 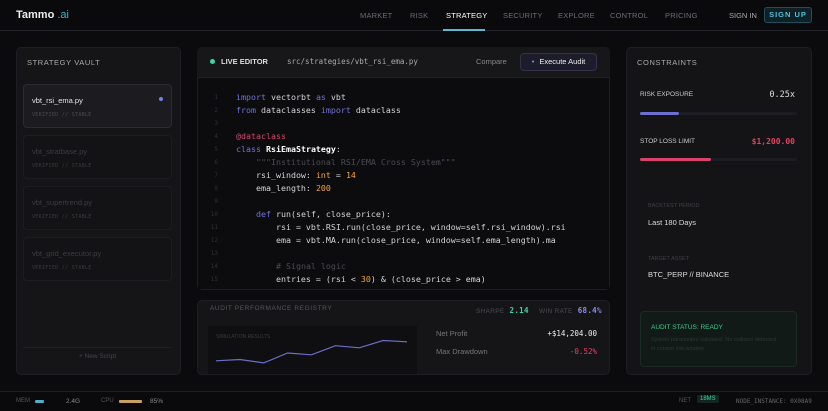 What do you see at coordinates (63, 15) in the screenshot?
I see `logo-suffix: .ai` at bounding box center [63, 15].